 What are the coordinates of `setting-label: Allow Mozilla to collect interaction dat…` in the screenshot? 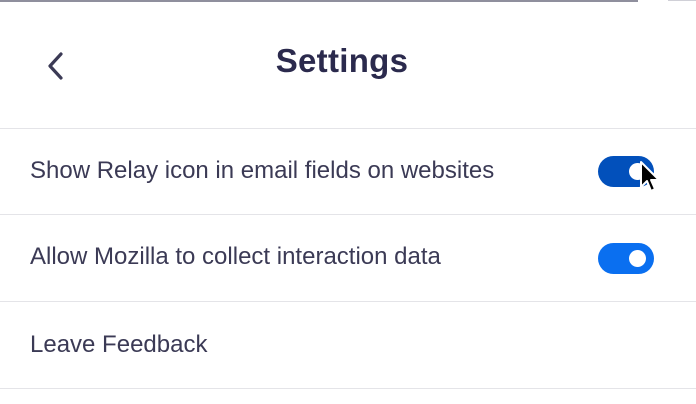 It's located at (235, 256).